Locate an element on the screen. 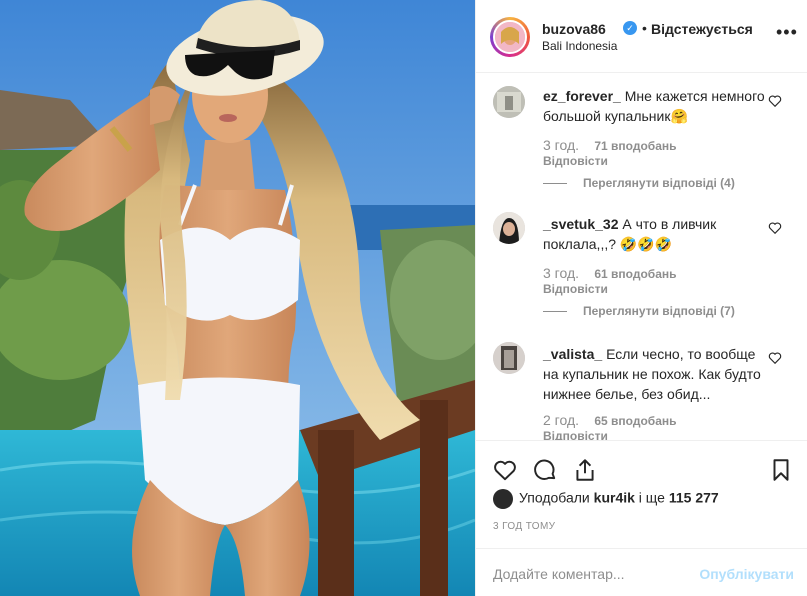 The width and height of the screenshot is (807, 596). profile-avatar is located at coordinates (510, 37).